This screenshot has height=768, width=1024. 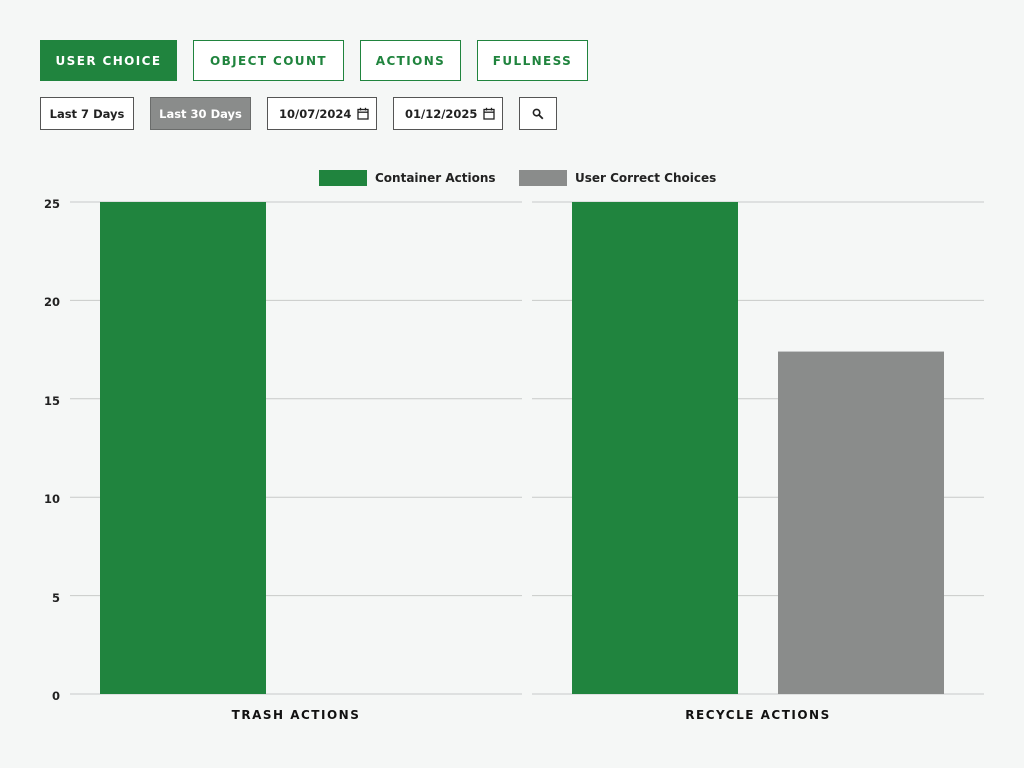 I want to click on bar-container-actions-recycle-actions, so click(x=655, y=448).